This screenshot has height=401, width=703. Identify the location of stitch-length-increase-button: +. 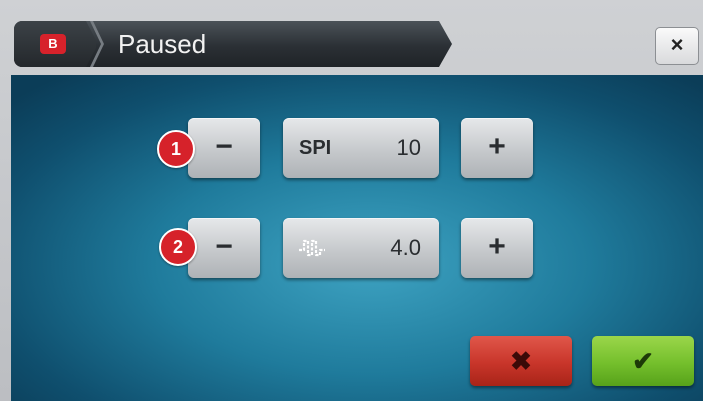
(497, 248).